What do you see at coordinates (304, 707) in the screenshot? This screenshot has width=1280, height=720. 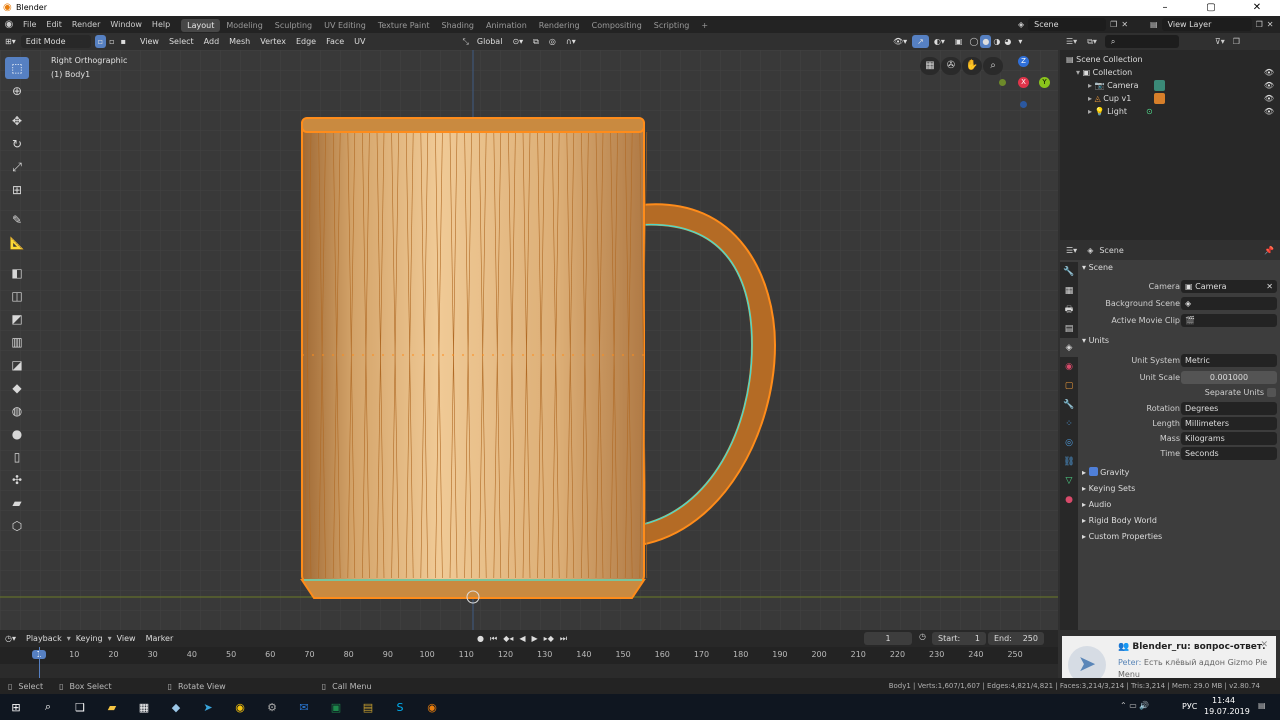 I see `outlook-icon: ✉` at bounding box center [304, 707].